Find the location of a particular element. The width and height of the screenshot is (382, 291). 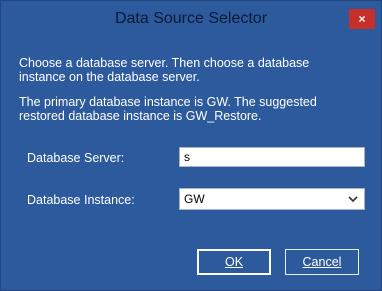

ok-button: OK is located at coordinates (234, 262).